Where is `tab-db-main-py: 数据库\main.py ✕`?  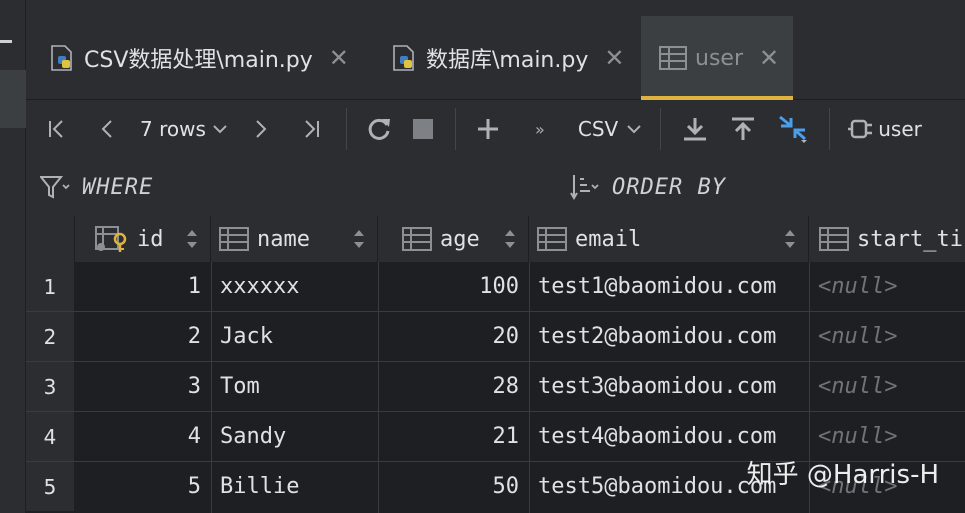 tab-db-main-py: 数据库\main.py ✕ is located at coordinates (505, 58).